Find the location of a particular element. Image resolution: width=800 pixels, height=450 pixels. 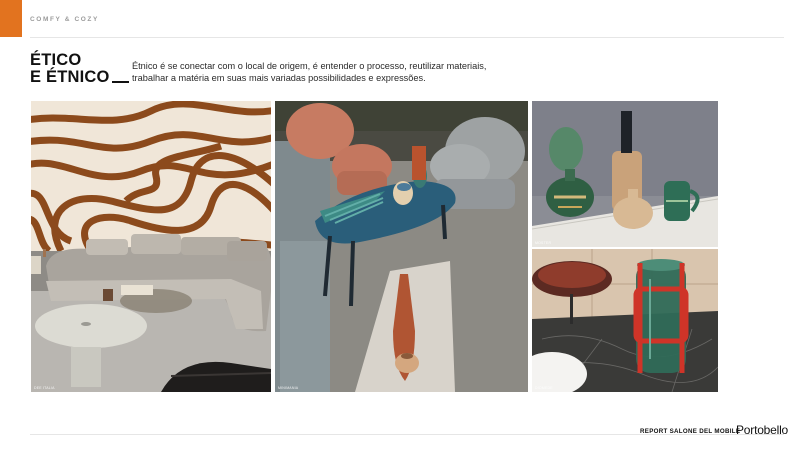

accent-block is located at coordinates (11, 18).